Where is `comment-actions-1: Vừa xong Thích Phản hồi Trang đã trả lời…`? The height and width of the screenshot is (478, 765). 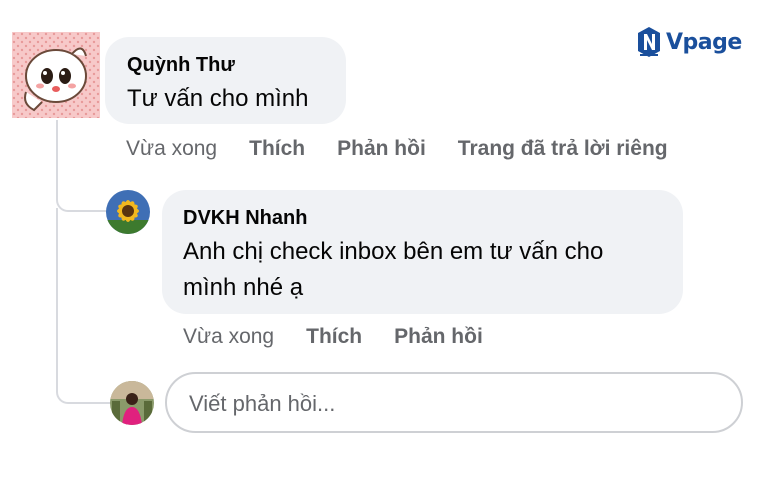
comment-actions-1: Vừa xong Thích Phản hồi Trang đã trả lời… is located at coordinates (413, 149).